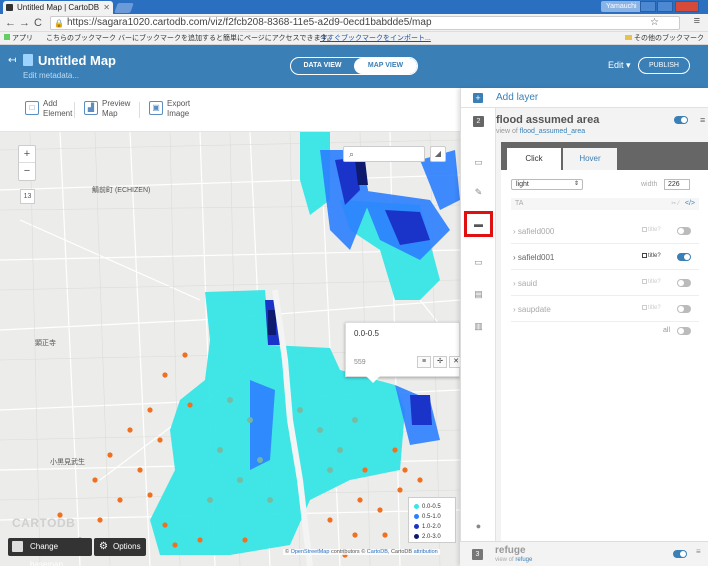 The height and width of the screenshot is (566, 708). What do you see at coordinates (552, 131) in the screenshot?
I see `layer-table-link: flood_assumed_area` at bounding box center [552, 131].